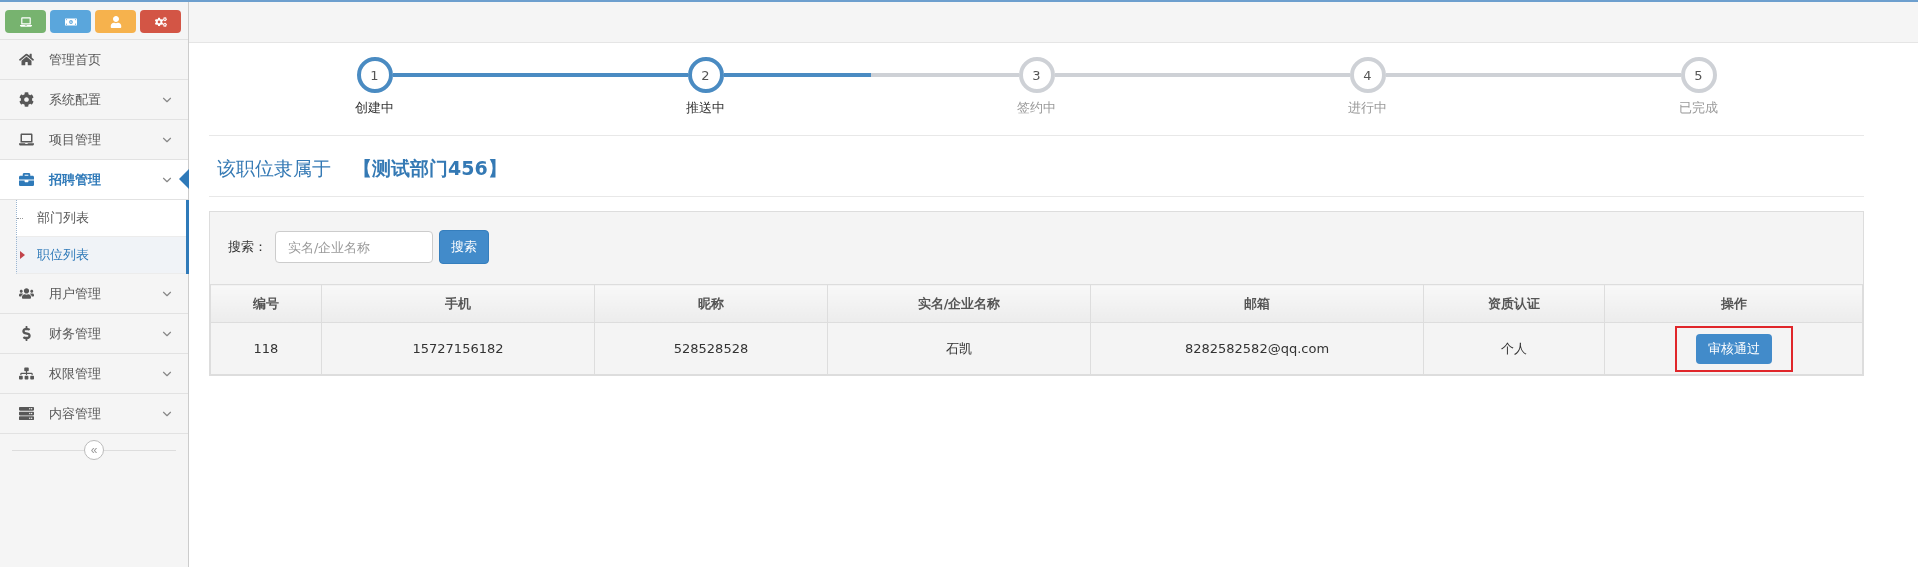 This screenshot has height=567, width=1918. What do you see at coordinates (959, 348) in the screenshot?
I see `table-cell: 石凯` at bounding box center [959, 348].